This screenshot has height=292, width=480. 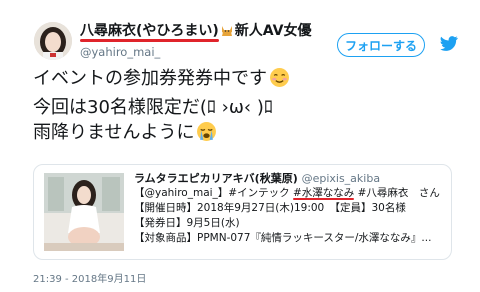 I want to click on card-line: 【開催日時】2018年9月27日(木)19:00 【定員】30名様, so click(x=270, y=208).